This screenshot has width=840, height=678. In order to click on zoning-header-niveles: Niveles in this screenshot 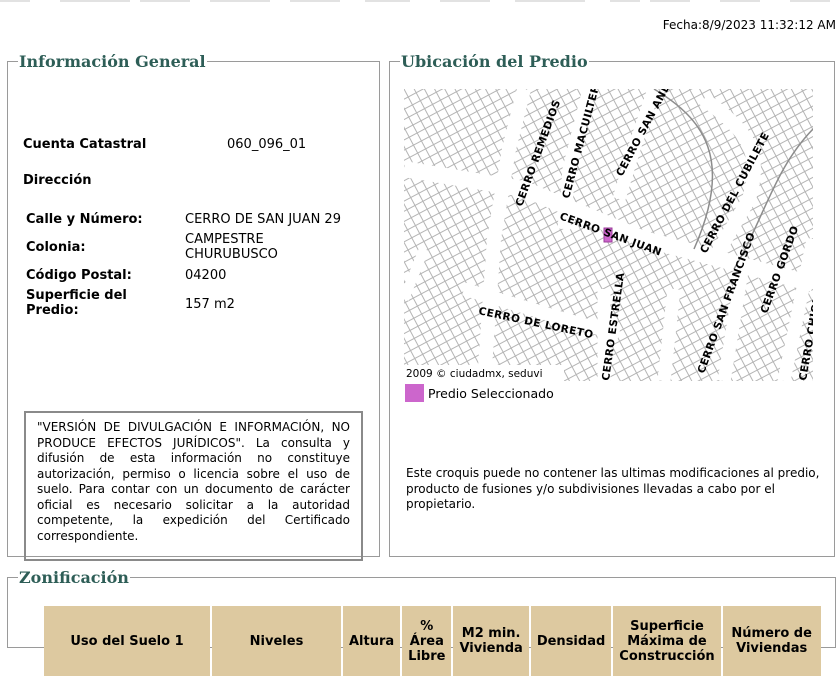, I will do `click(276, 641)`.